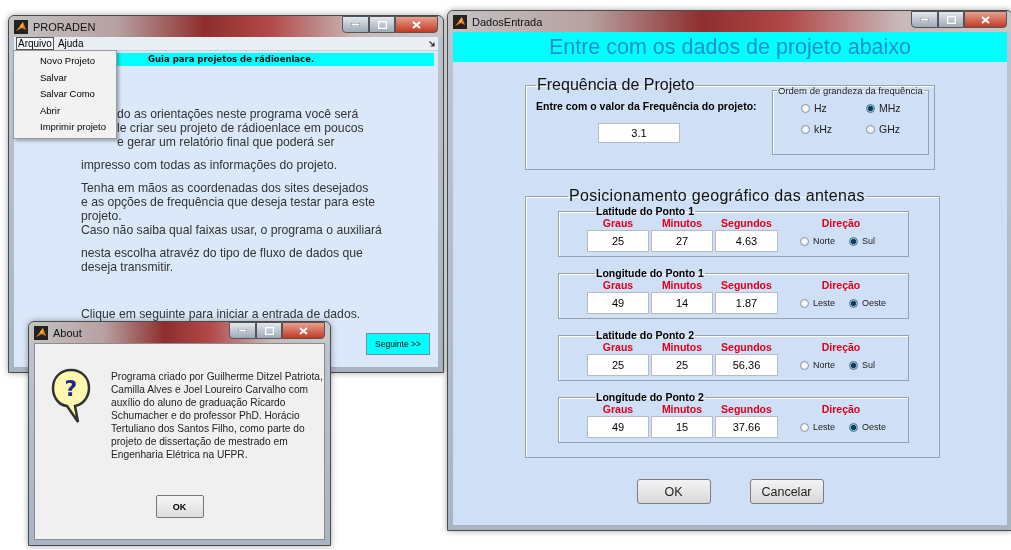  What do you see at coordinates (616, 85) in the screenshot?
I see `group-title: Frequência de Projeto` at bounding box center [616, 85].